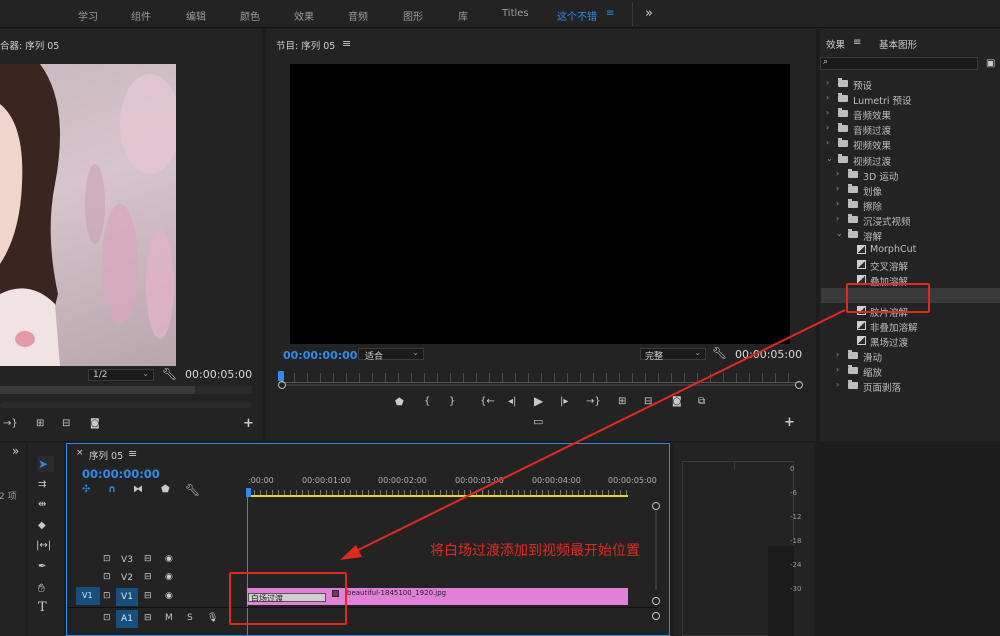  Describe the element at coordinates (744, 539) in the screenshot. I see `audio-meter-panel: 0 -6 -12 -18 -24 -30` at that location.